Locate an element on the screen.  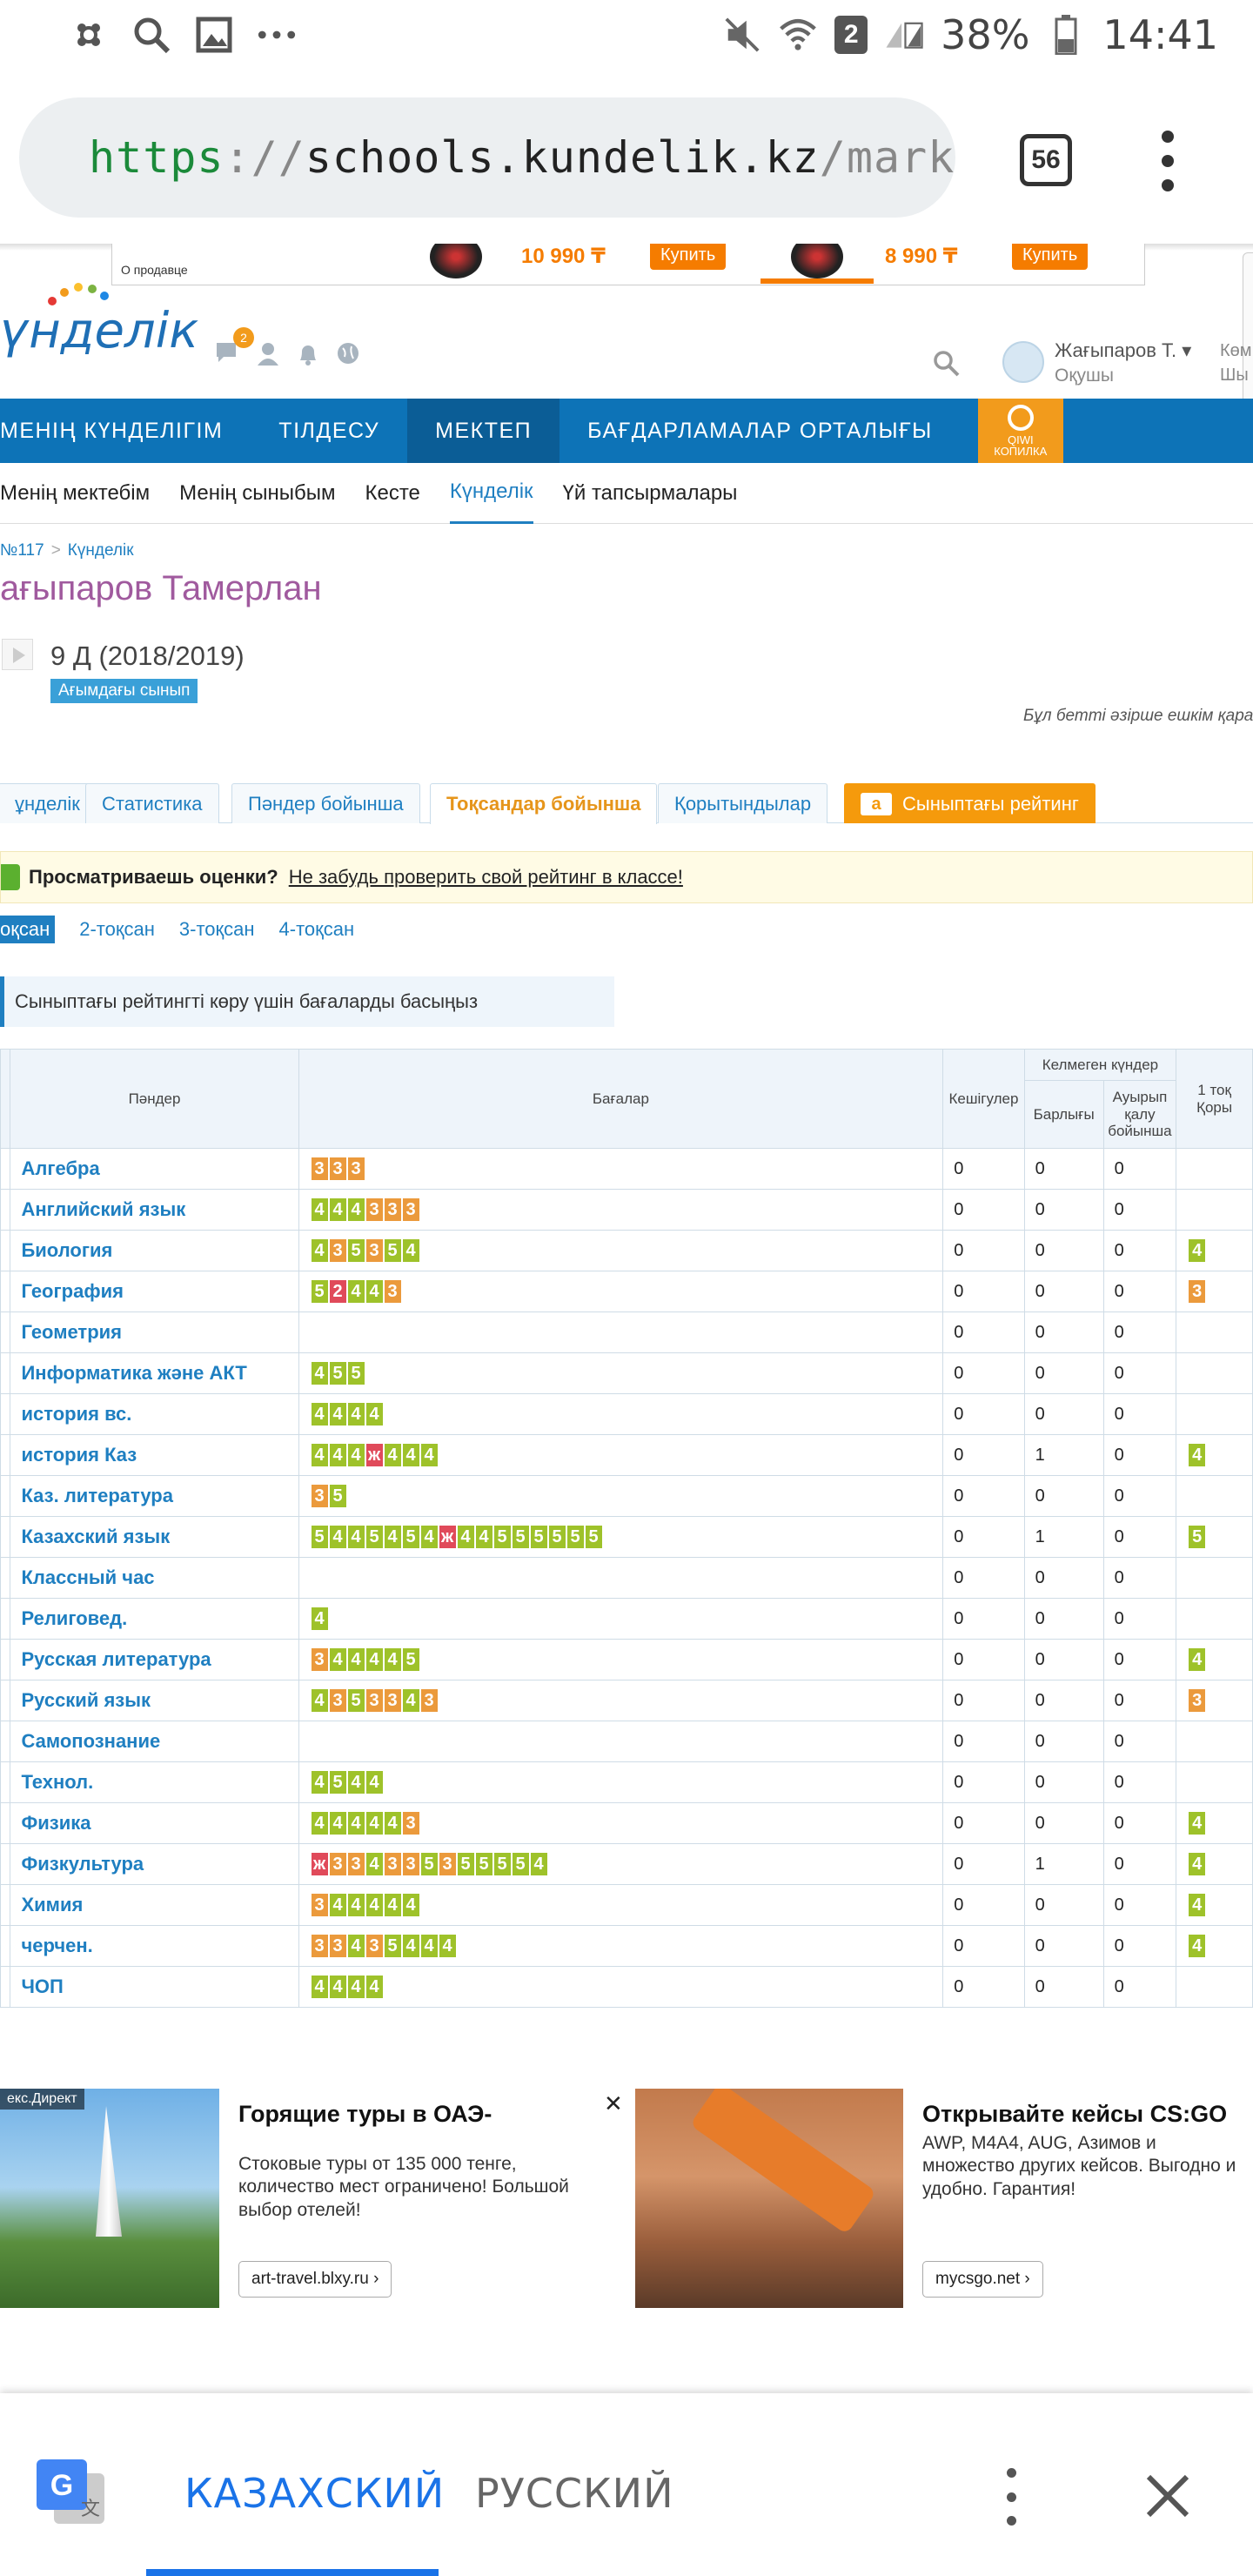
subject-link: Химия is located at coordinates (154, 1905).